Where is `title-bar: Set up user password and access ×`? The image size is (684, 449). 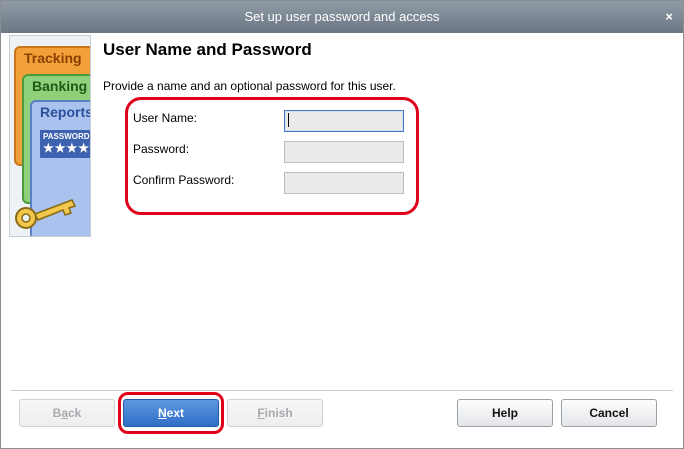
title-bar: Set up user password and access × is located at coordinates (342, 17).